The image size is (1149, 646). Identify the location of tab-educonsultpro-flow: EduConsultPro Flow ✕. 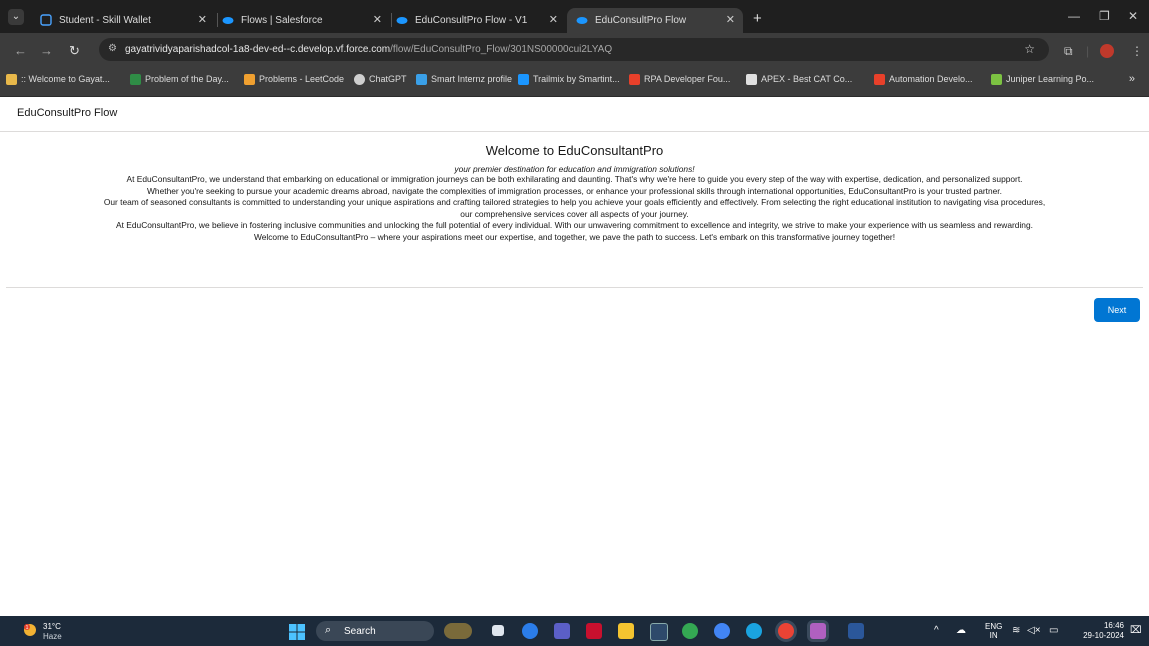
(655, 20).